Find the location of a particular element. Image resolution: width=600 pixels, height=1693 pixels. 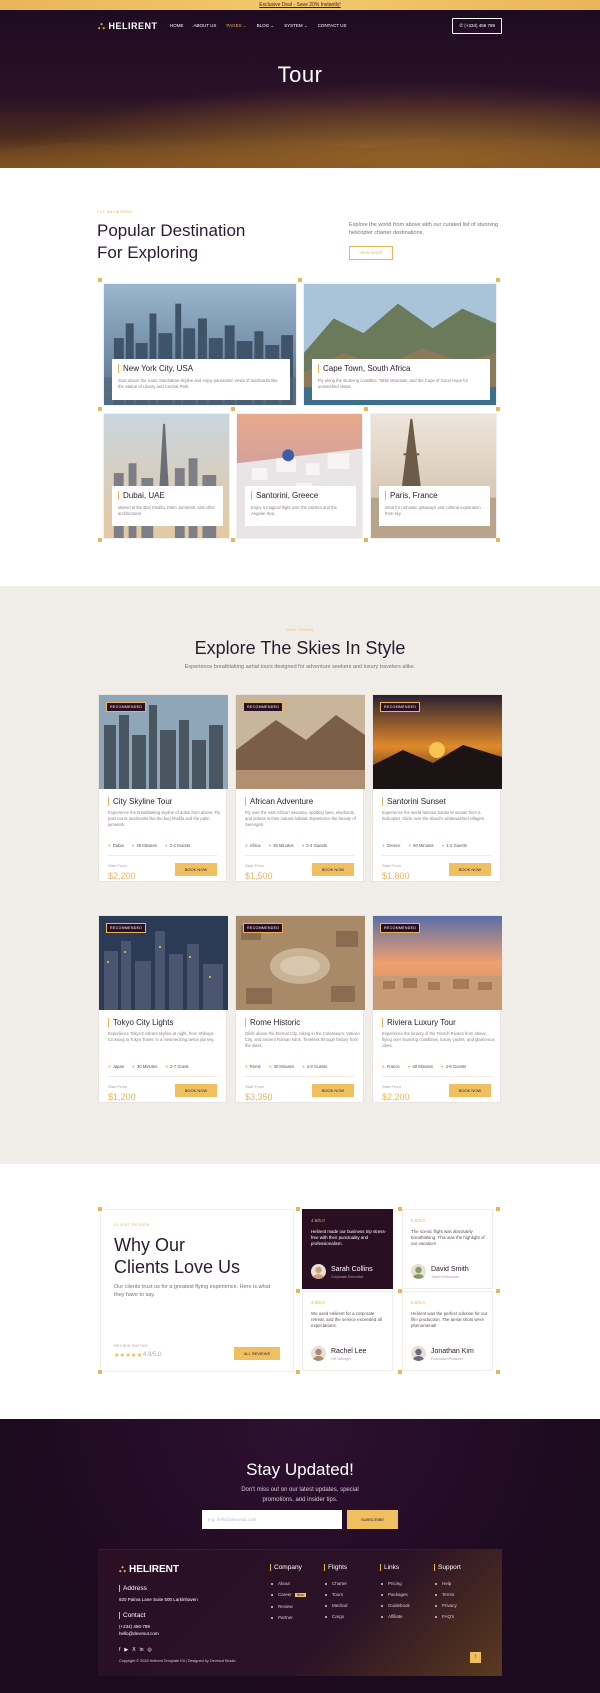

footer-link: About is located at coordinates (288, 1583).